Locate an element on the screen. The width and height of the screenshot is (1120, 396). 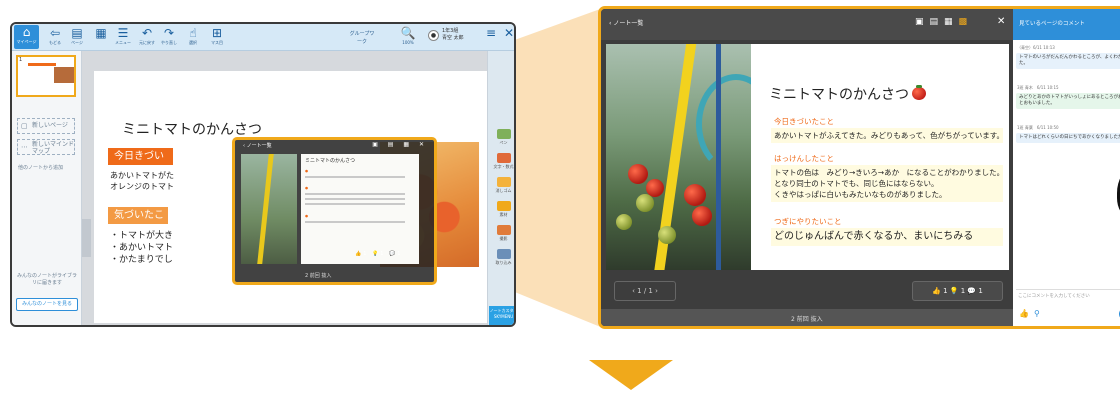
skymenu-button: ノートカスタム SKYMENU is located at coordinates (501, 315).